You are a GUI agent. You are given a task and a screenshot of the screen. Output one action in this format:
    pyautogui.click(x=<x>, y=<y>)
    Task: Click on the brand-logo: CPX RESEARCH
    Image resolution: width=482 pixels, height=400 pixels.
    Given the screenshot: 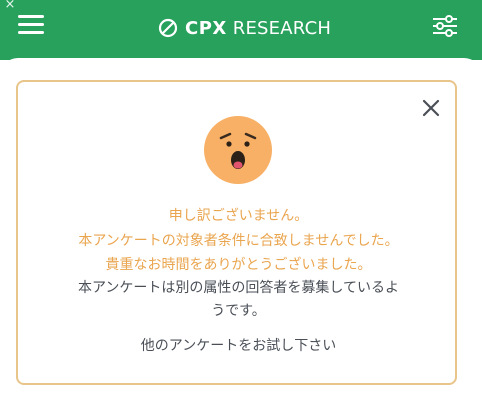 What is the action you would take?
    pyautogui.click(x=244, y=28)
    